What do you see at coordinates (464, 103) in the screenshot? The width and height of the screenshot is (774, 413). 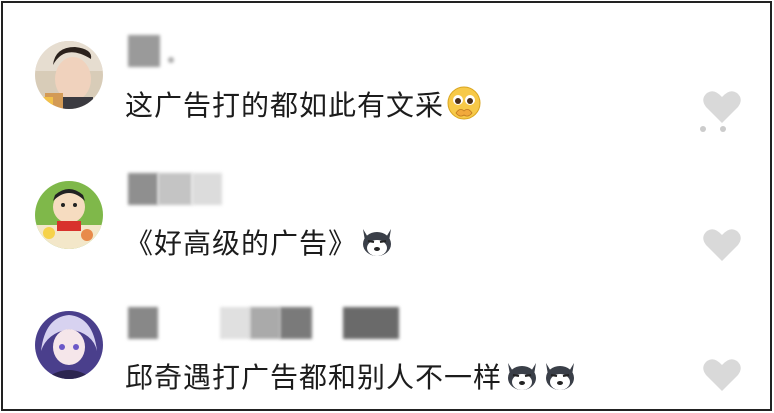 I see `pleading-face-icon` at bounding box center [464, 103].